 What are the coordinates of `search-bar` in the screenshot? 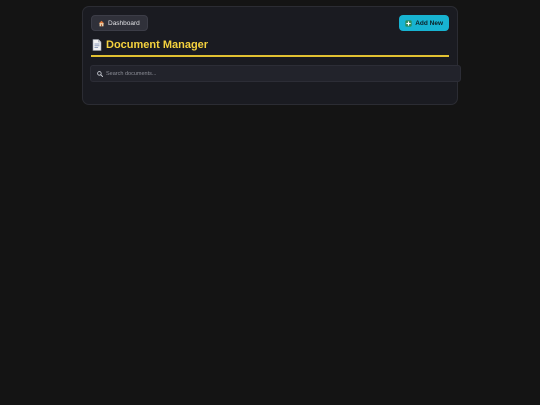 It's located at (275, 73).